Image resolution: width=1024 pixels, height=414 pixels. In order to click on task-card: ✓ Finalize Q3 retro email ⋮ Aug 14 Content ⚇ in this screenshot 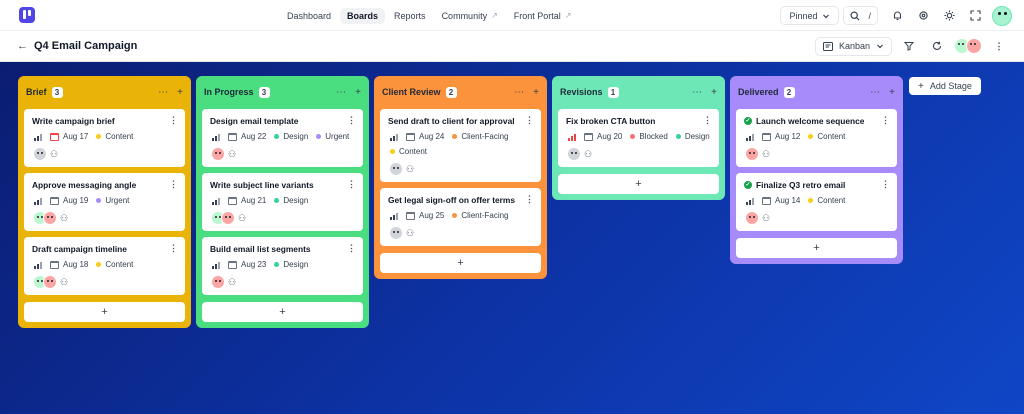, I will do `click(816, 202)`.